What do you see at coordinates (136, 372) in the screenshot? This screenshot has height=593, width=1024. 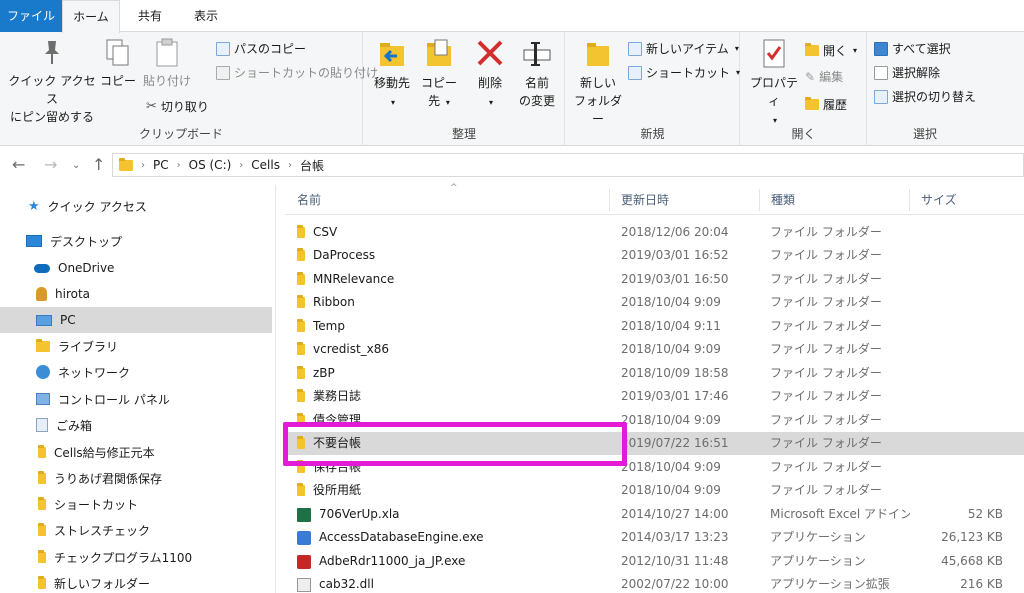 I see `sidebar-item-network: ネットワーク` at bounding box center [136, 372].